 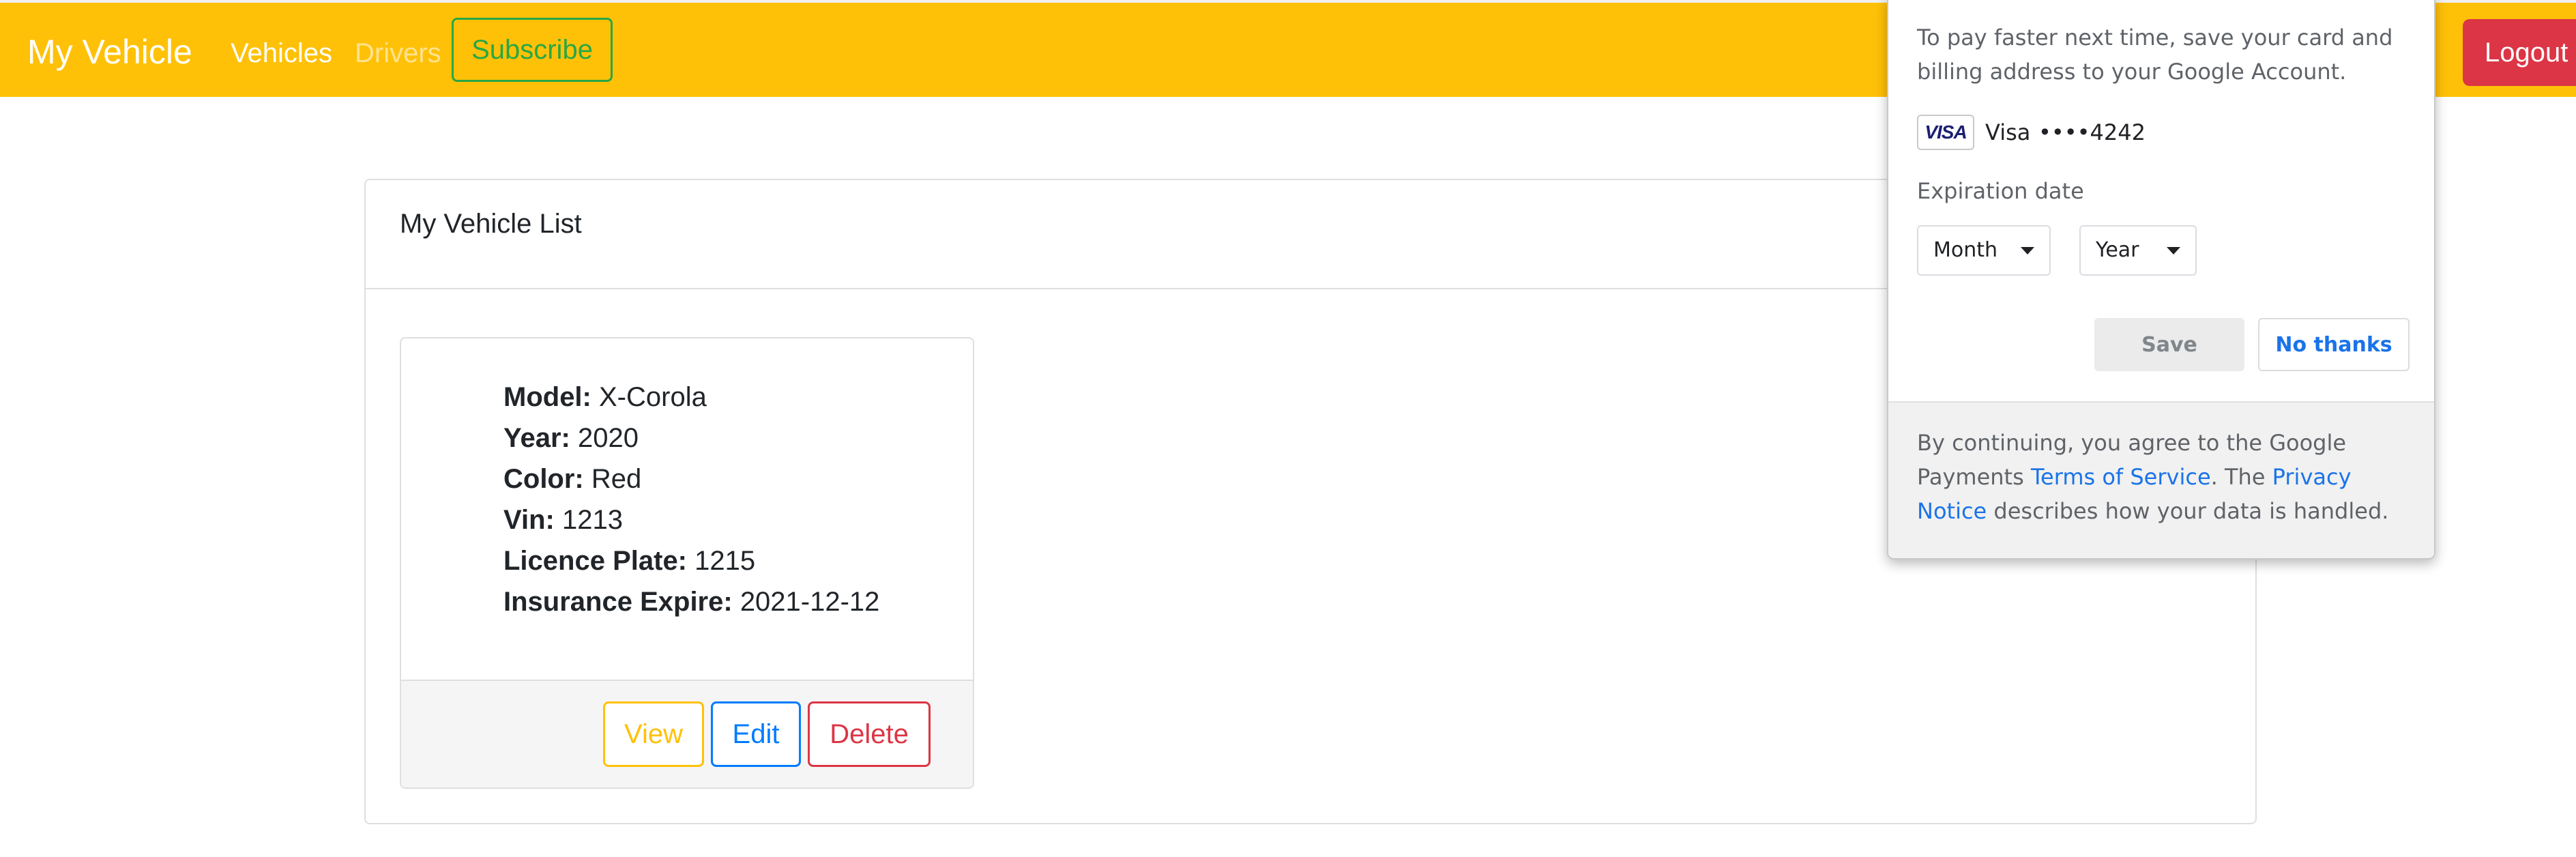 I want to click on detail-label: Model:, so click(x=547, y=397).